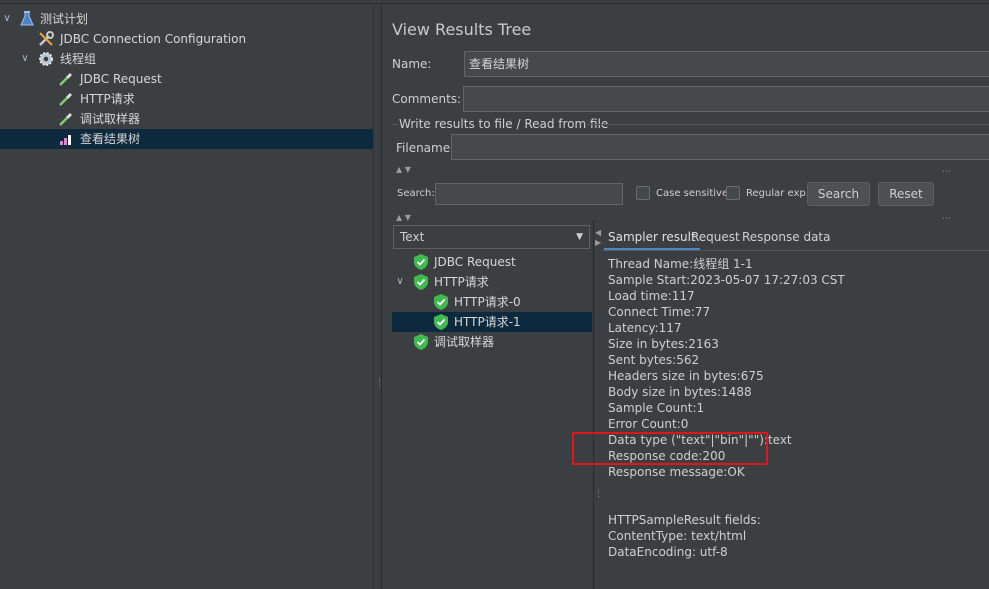 This screenshot has width=989, height=589. What do you see at coordinates (651, 296) in the screenshot?
I see `result-line: Load time:117` at bounding box center [651, 296].